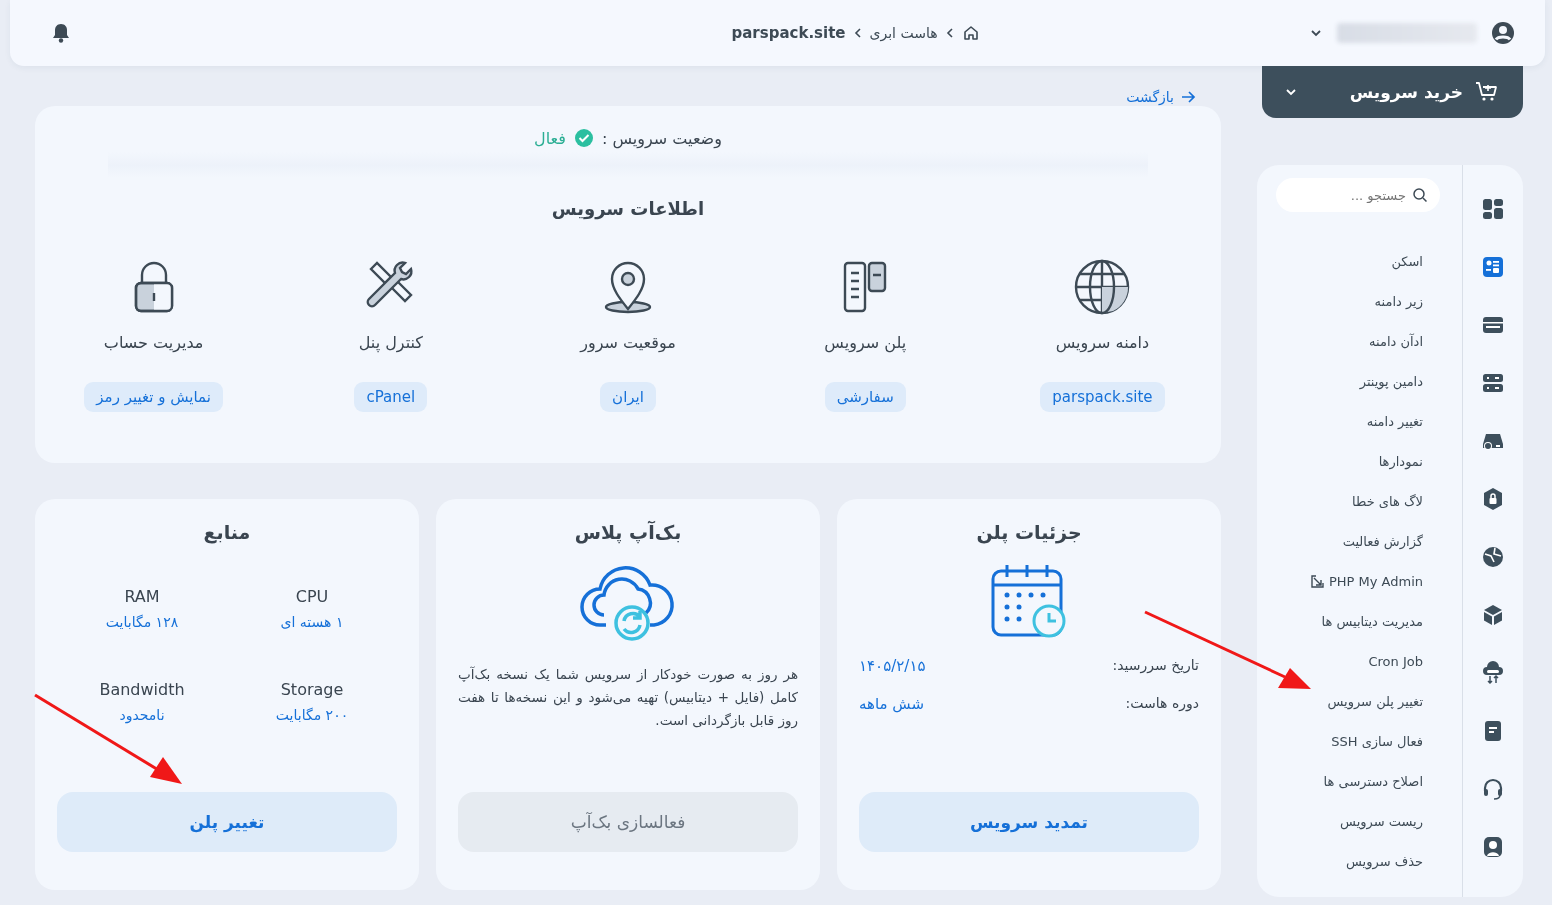  I want to click on detail-label: دوره هاست:, so click(1162, 704).